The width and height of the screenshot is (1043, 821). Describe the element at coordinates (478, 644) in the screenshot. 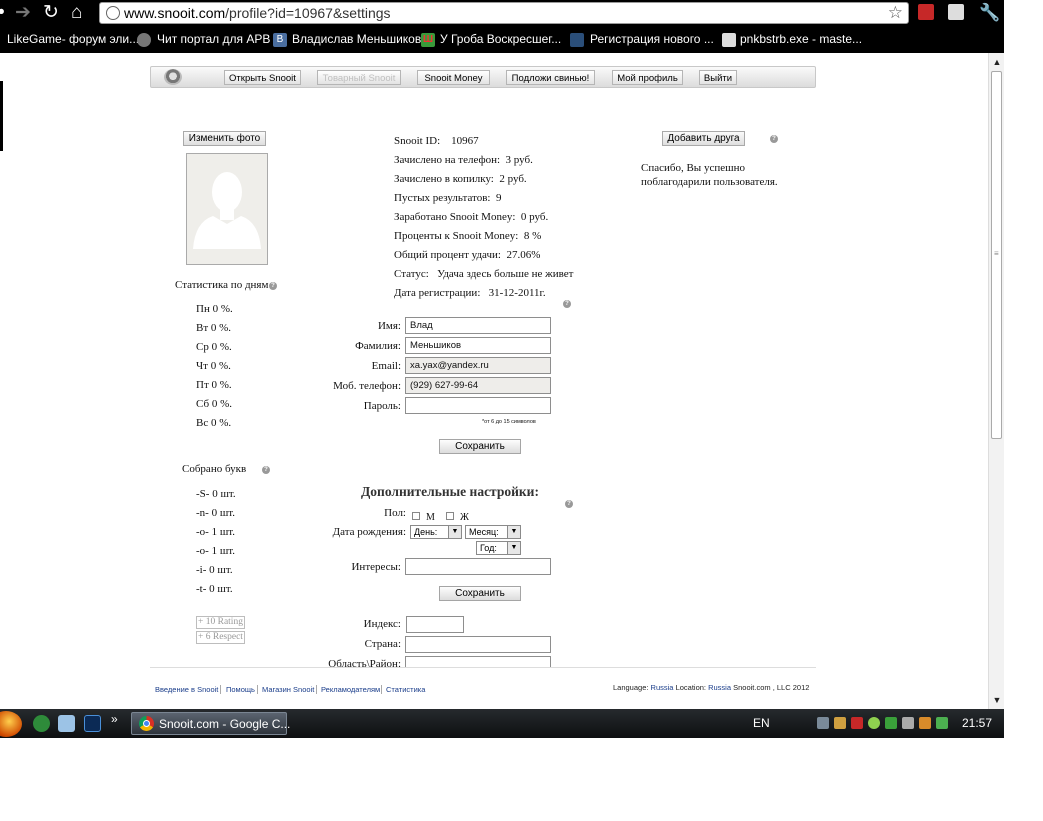

I see `country-field` at that location.